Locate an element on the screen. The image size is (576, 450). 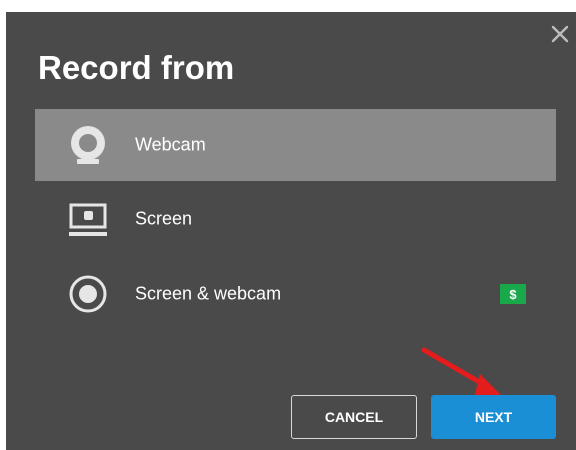
paid-badge: $ is located at coordinates (513, 294).